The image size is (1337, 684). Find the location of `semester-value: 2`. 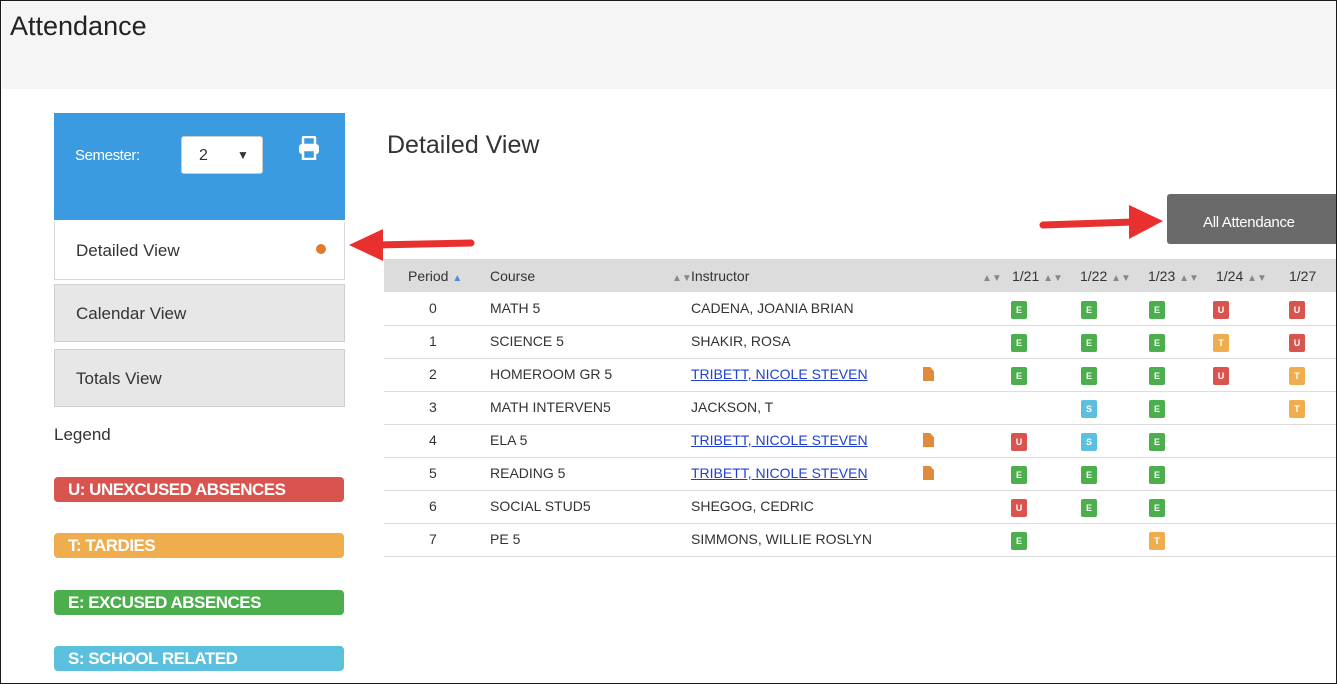

semester-value: 2 is located at coordinates (203, 155).